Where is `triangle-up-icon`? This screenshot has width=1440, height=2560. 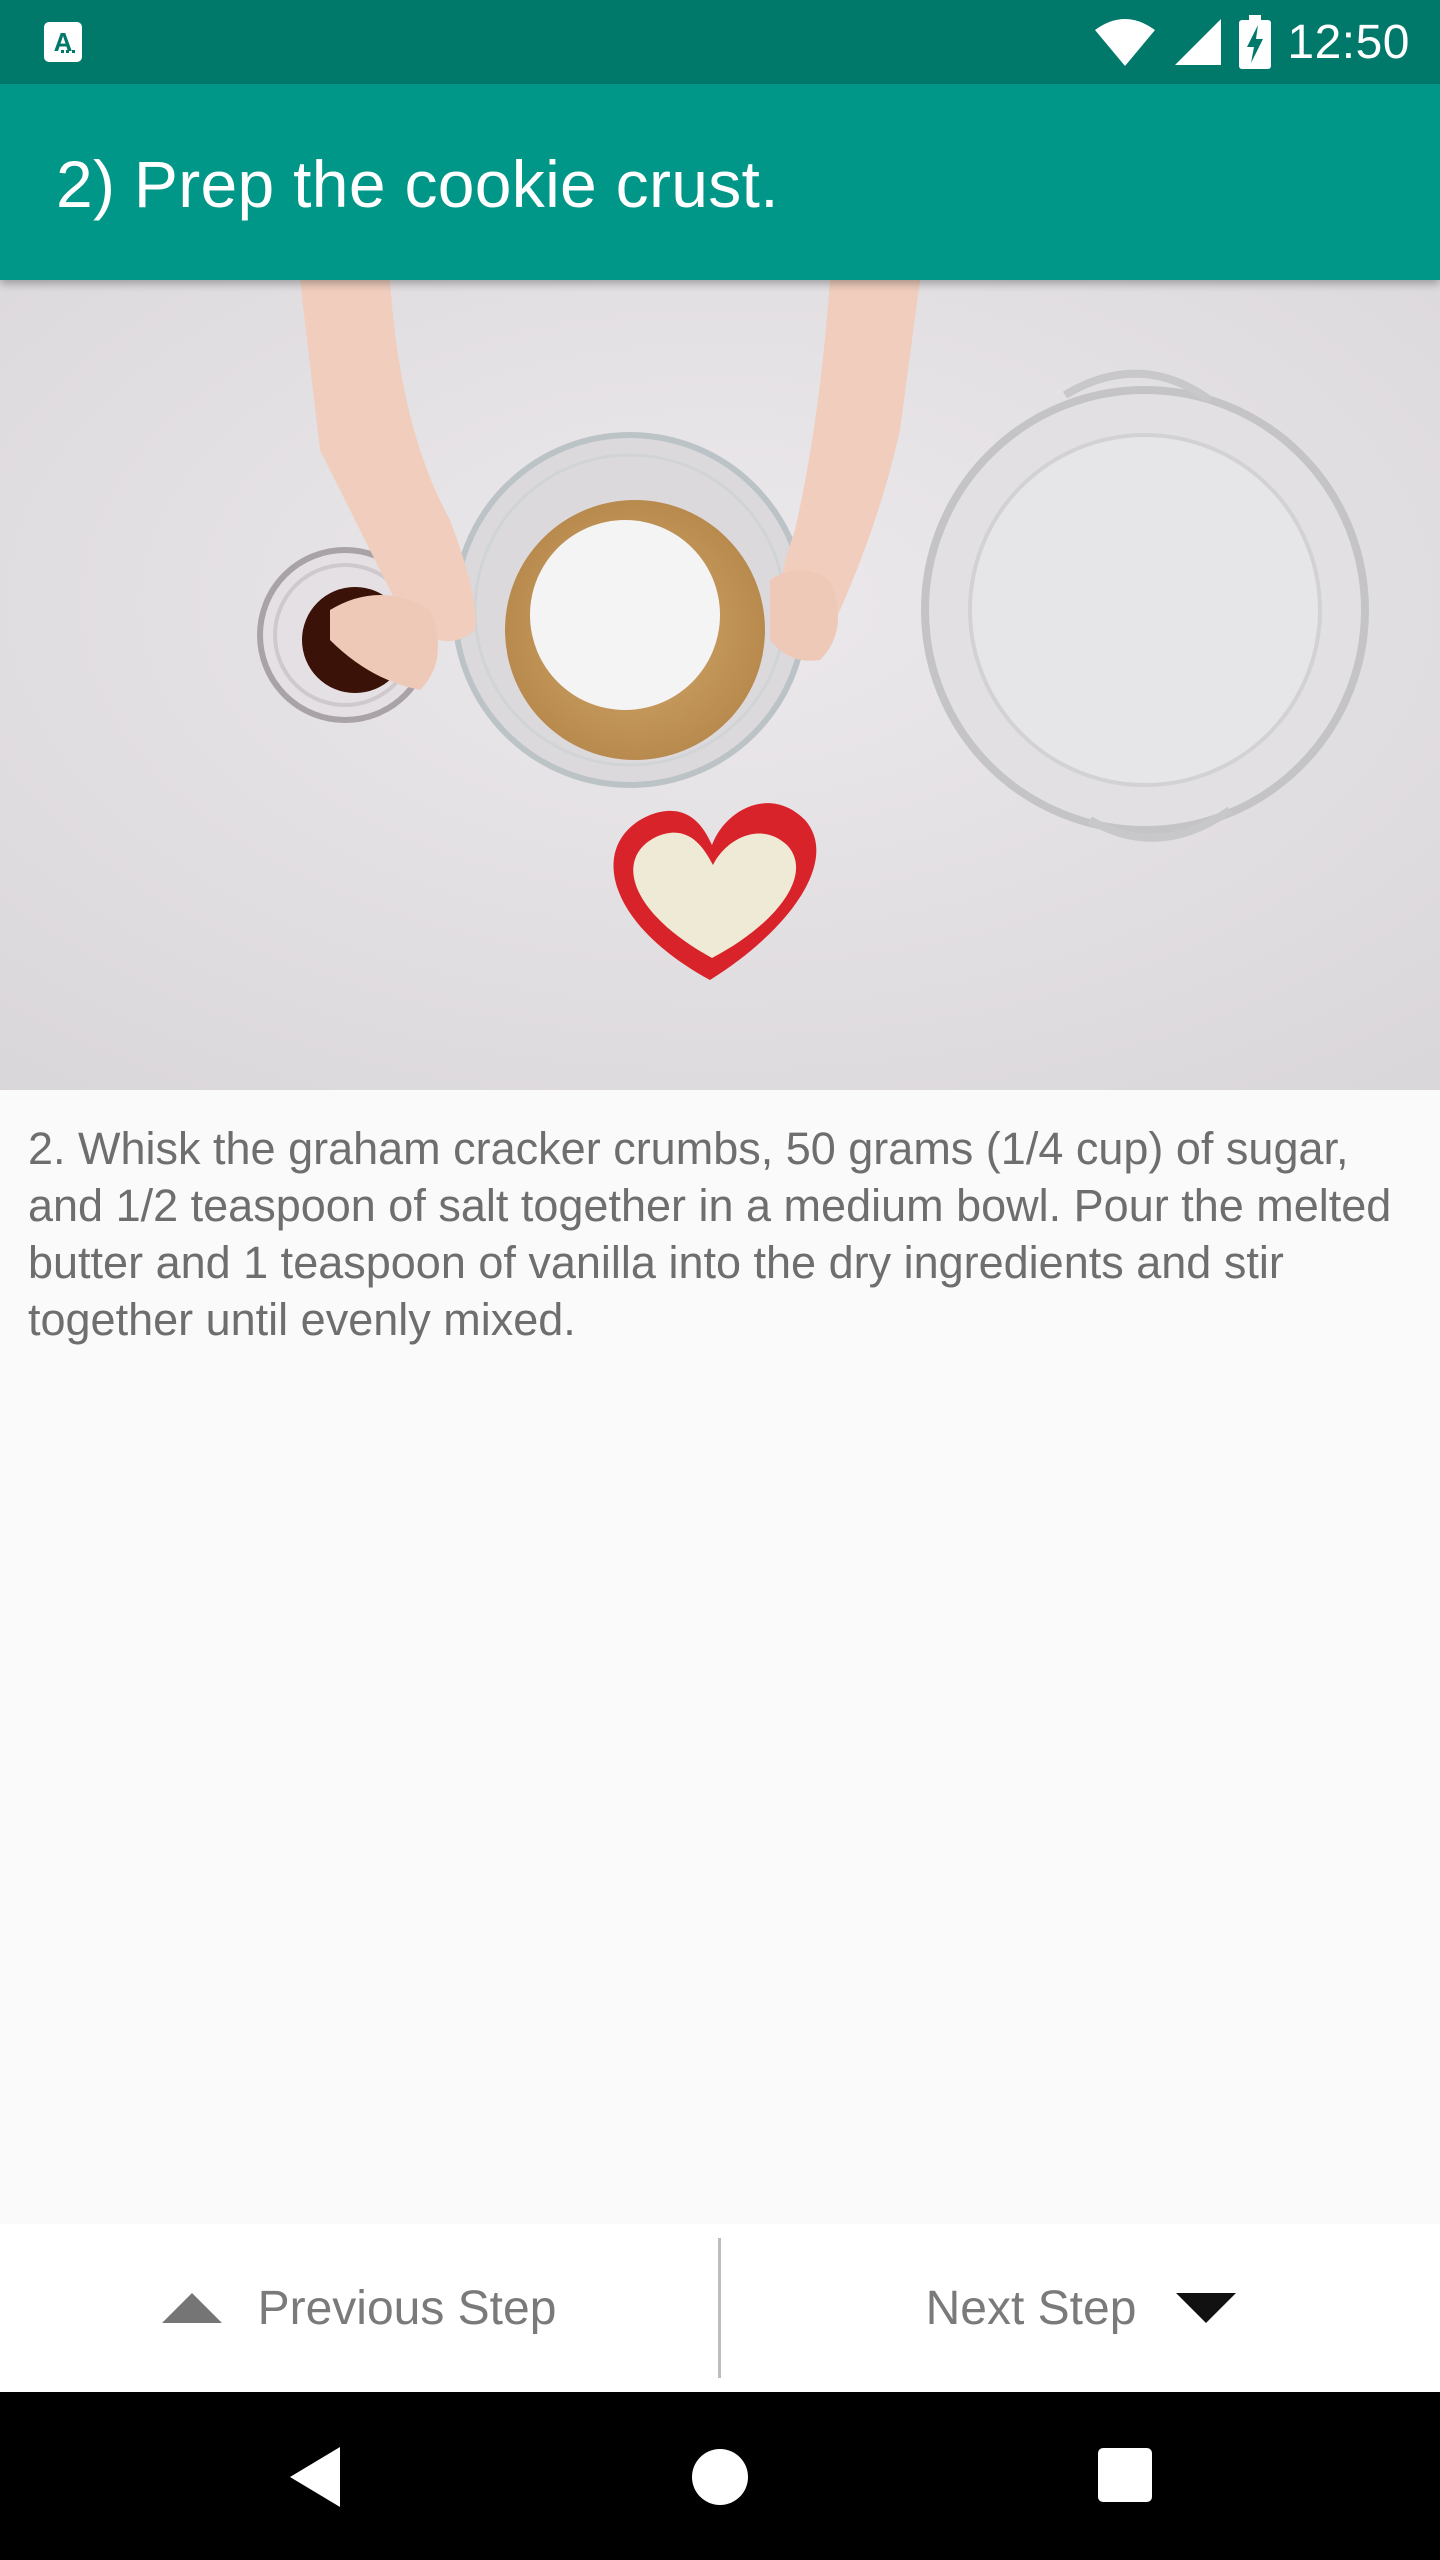
triangle-up-icon is located at coordinates (191, 2308).